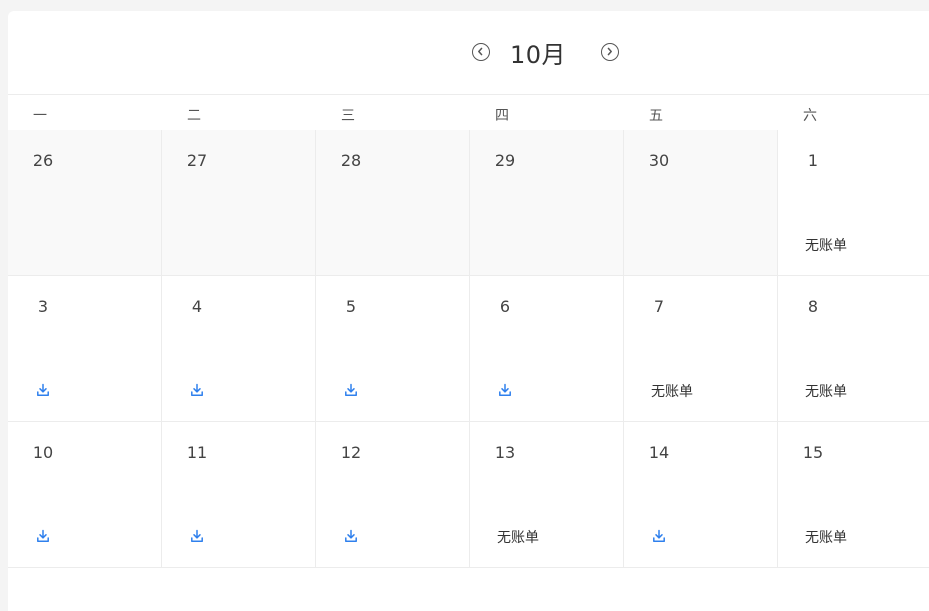  What do you see at coordinates (40, 116) in the screenshot?
I see `weekday-mon: 一` at bounding box center [40, 116].